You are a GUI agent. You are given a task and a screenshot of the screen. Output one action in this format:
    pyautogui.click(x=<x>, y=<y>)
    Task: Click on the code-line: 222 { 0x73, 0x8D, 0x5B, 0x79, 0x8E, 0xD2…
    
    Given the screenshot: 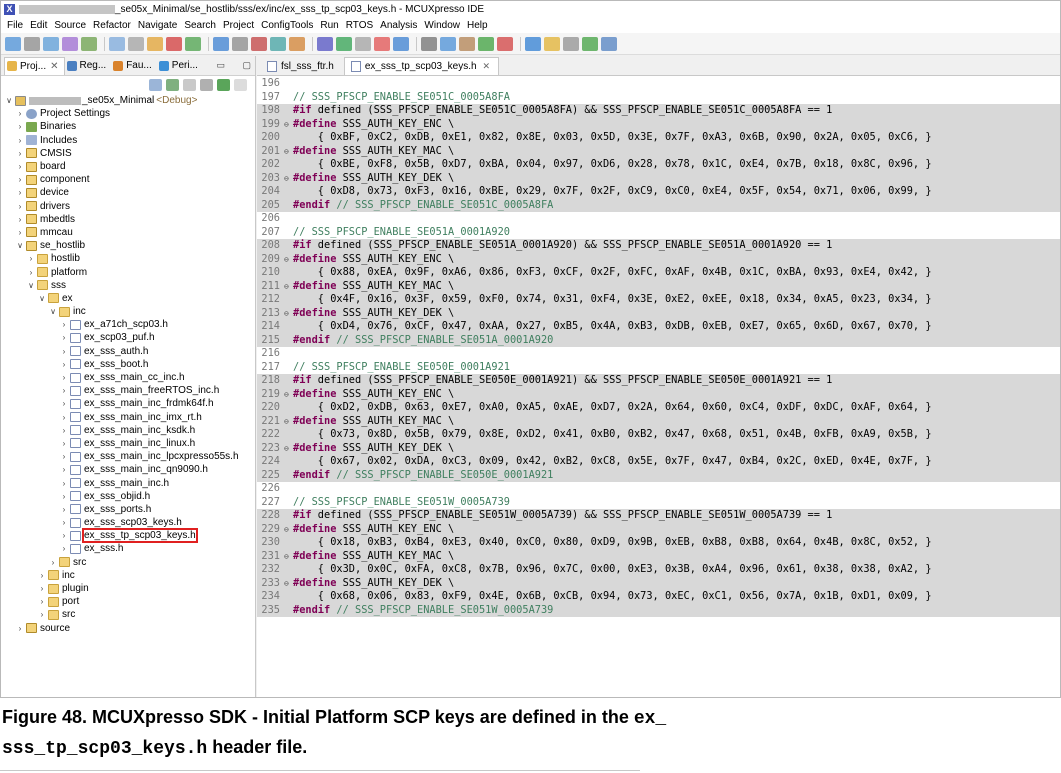 What is the action you would take?
    pyautogui.click(x=658, y=435)
    